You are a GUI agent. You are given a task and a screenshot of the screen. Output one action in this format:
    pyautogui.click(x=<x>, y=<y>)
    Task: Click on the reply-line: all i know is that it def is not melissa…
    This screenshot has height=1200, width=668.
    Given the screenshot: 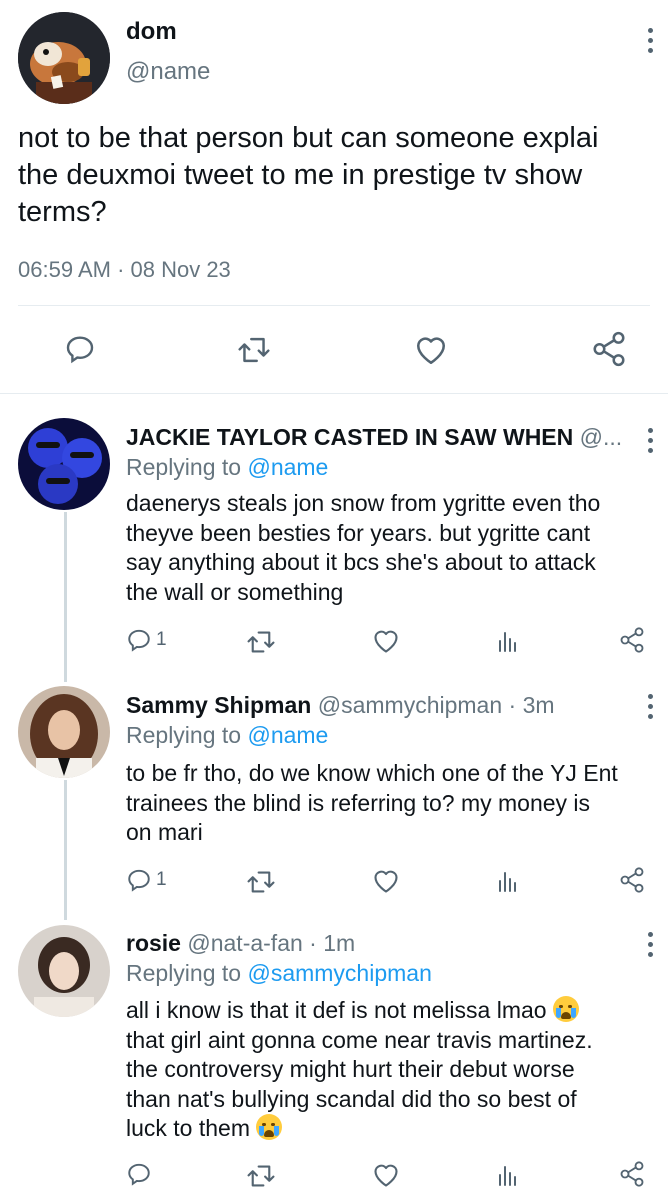 What is the action you would take?
    pyautogui.click(x=391, y=1011)
    